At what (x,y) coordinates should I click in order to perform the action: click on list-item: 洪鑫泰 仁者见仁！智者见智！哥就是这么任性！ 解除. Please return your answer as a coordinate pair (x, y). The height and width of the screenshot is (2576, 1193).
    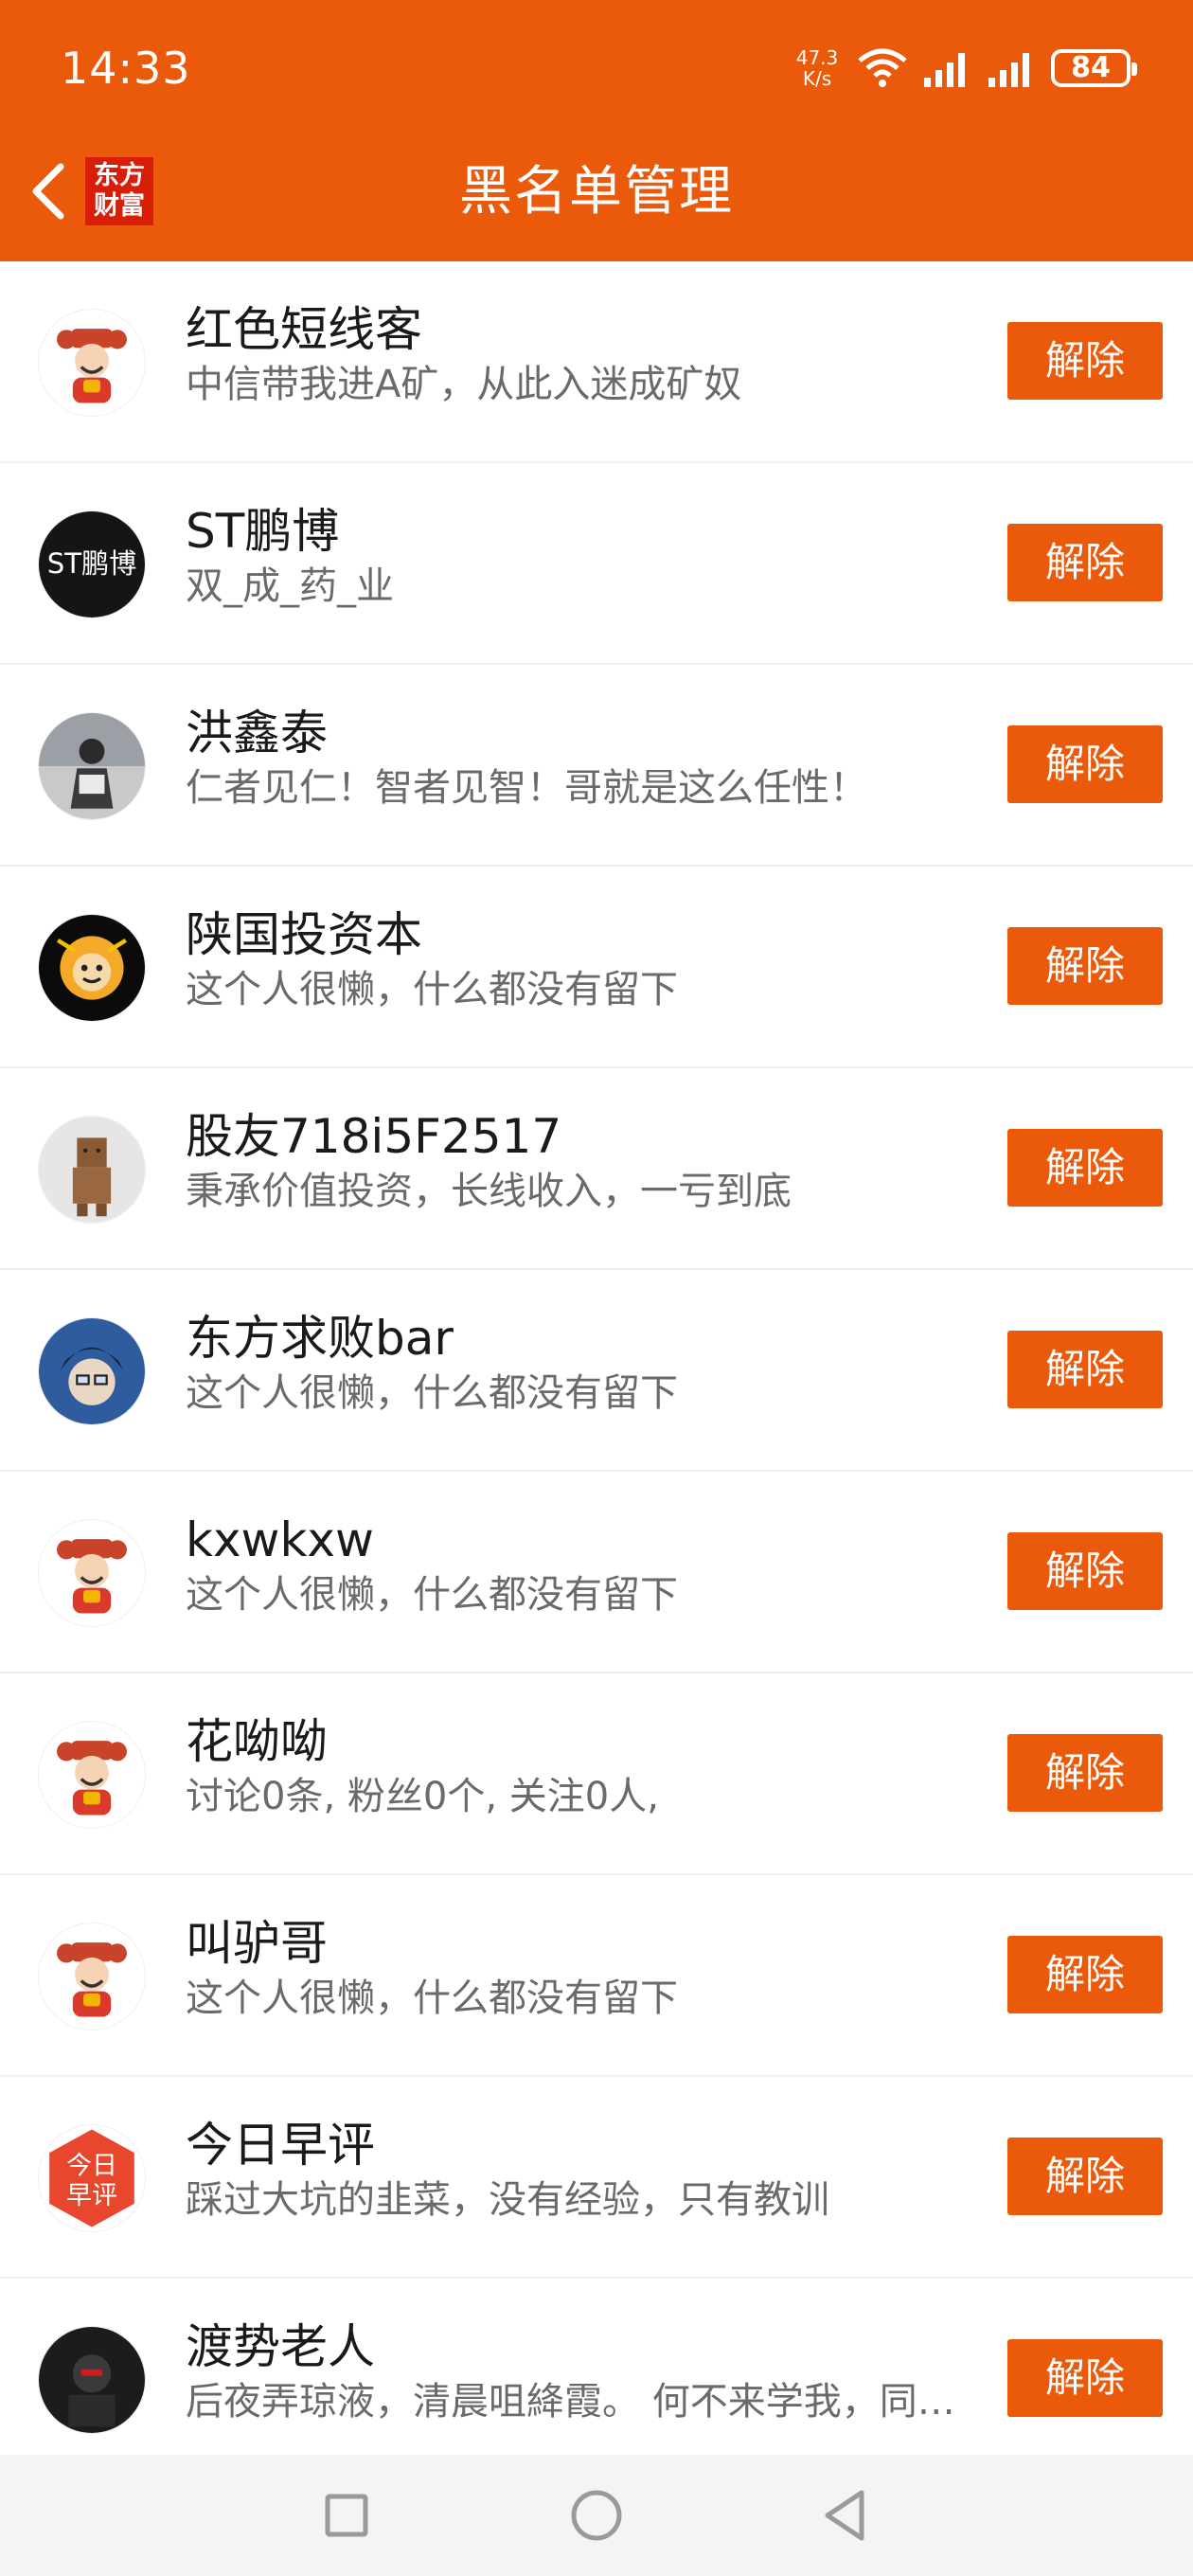
    Looking at the image, I should click on (596, 766).